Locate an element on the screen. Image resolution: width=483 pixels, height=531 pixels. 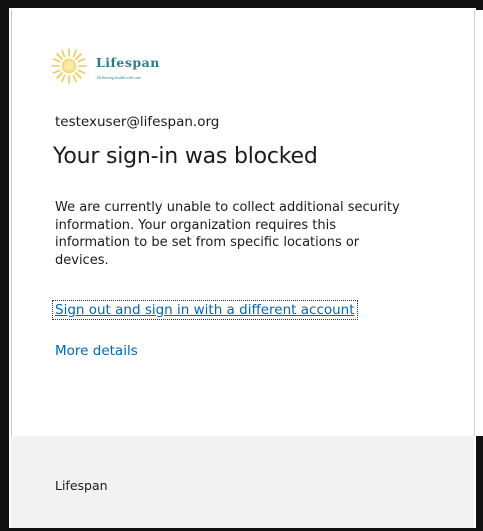
footer-org-name: Lifespan is located at coordinates (81, 485).